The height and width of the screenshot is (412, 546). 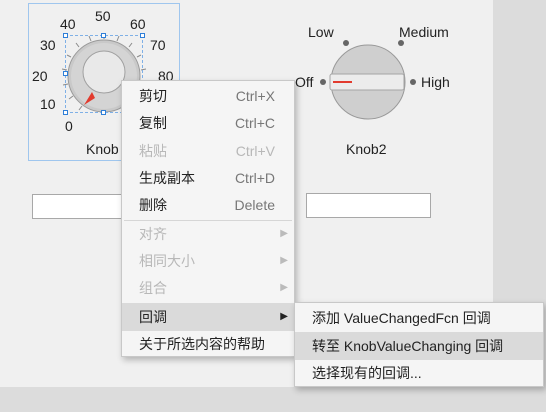 I want to click on menu-item-align-label: 对齐, so click(x=153, y=234).